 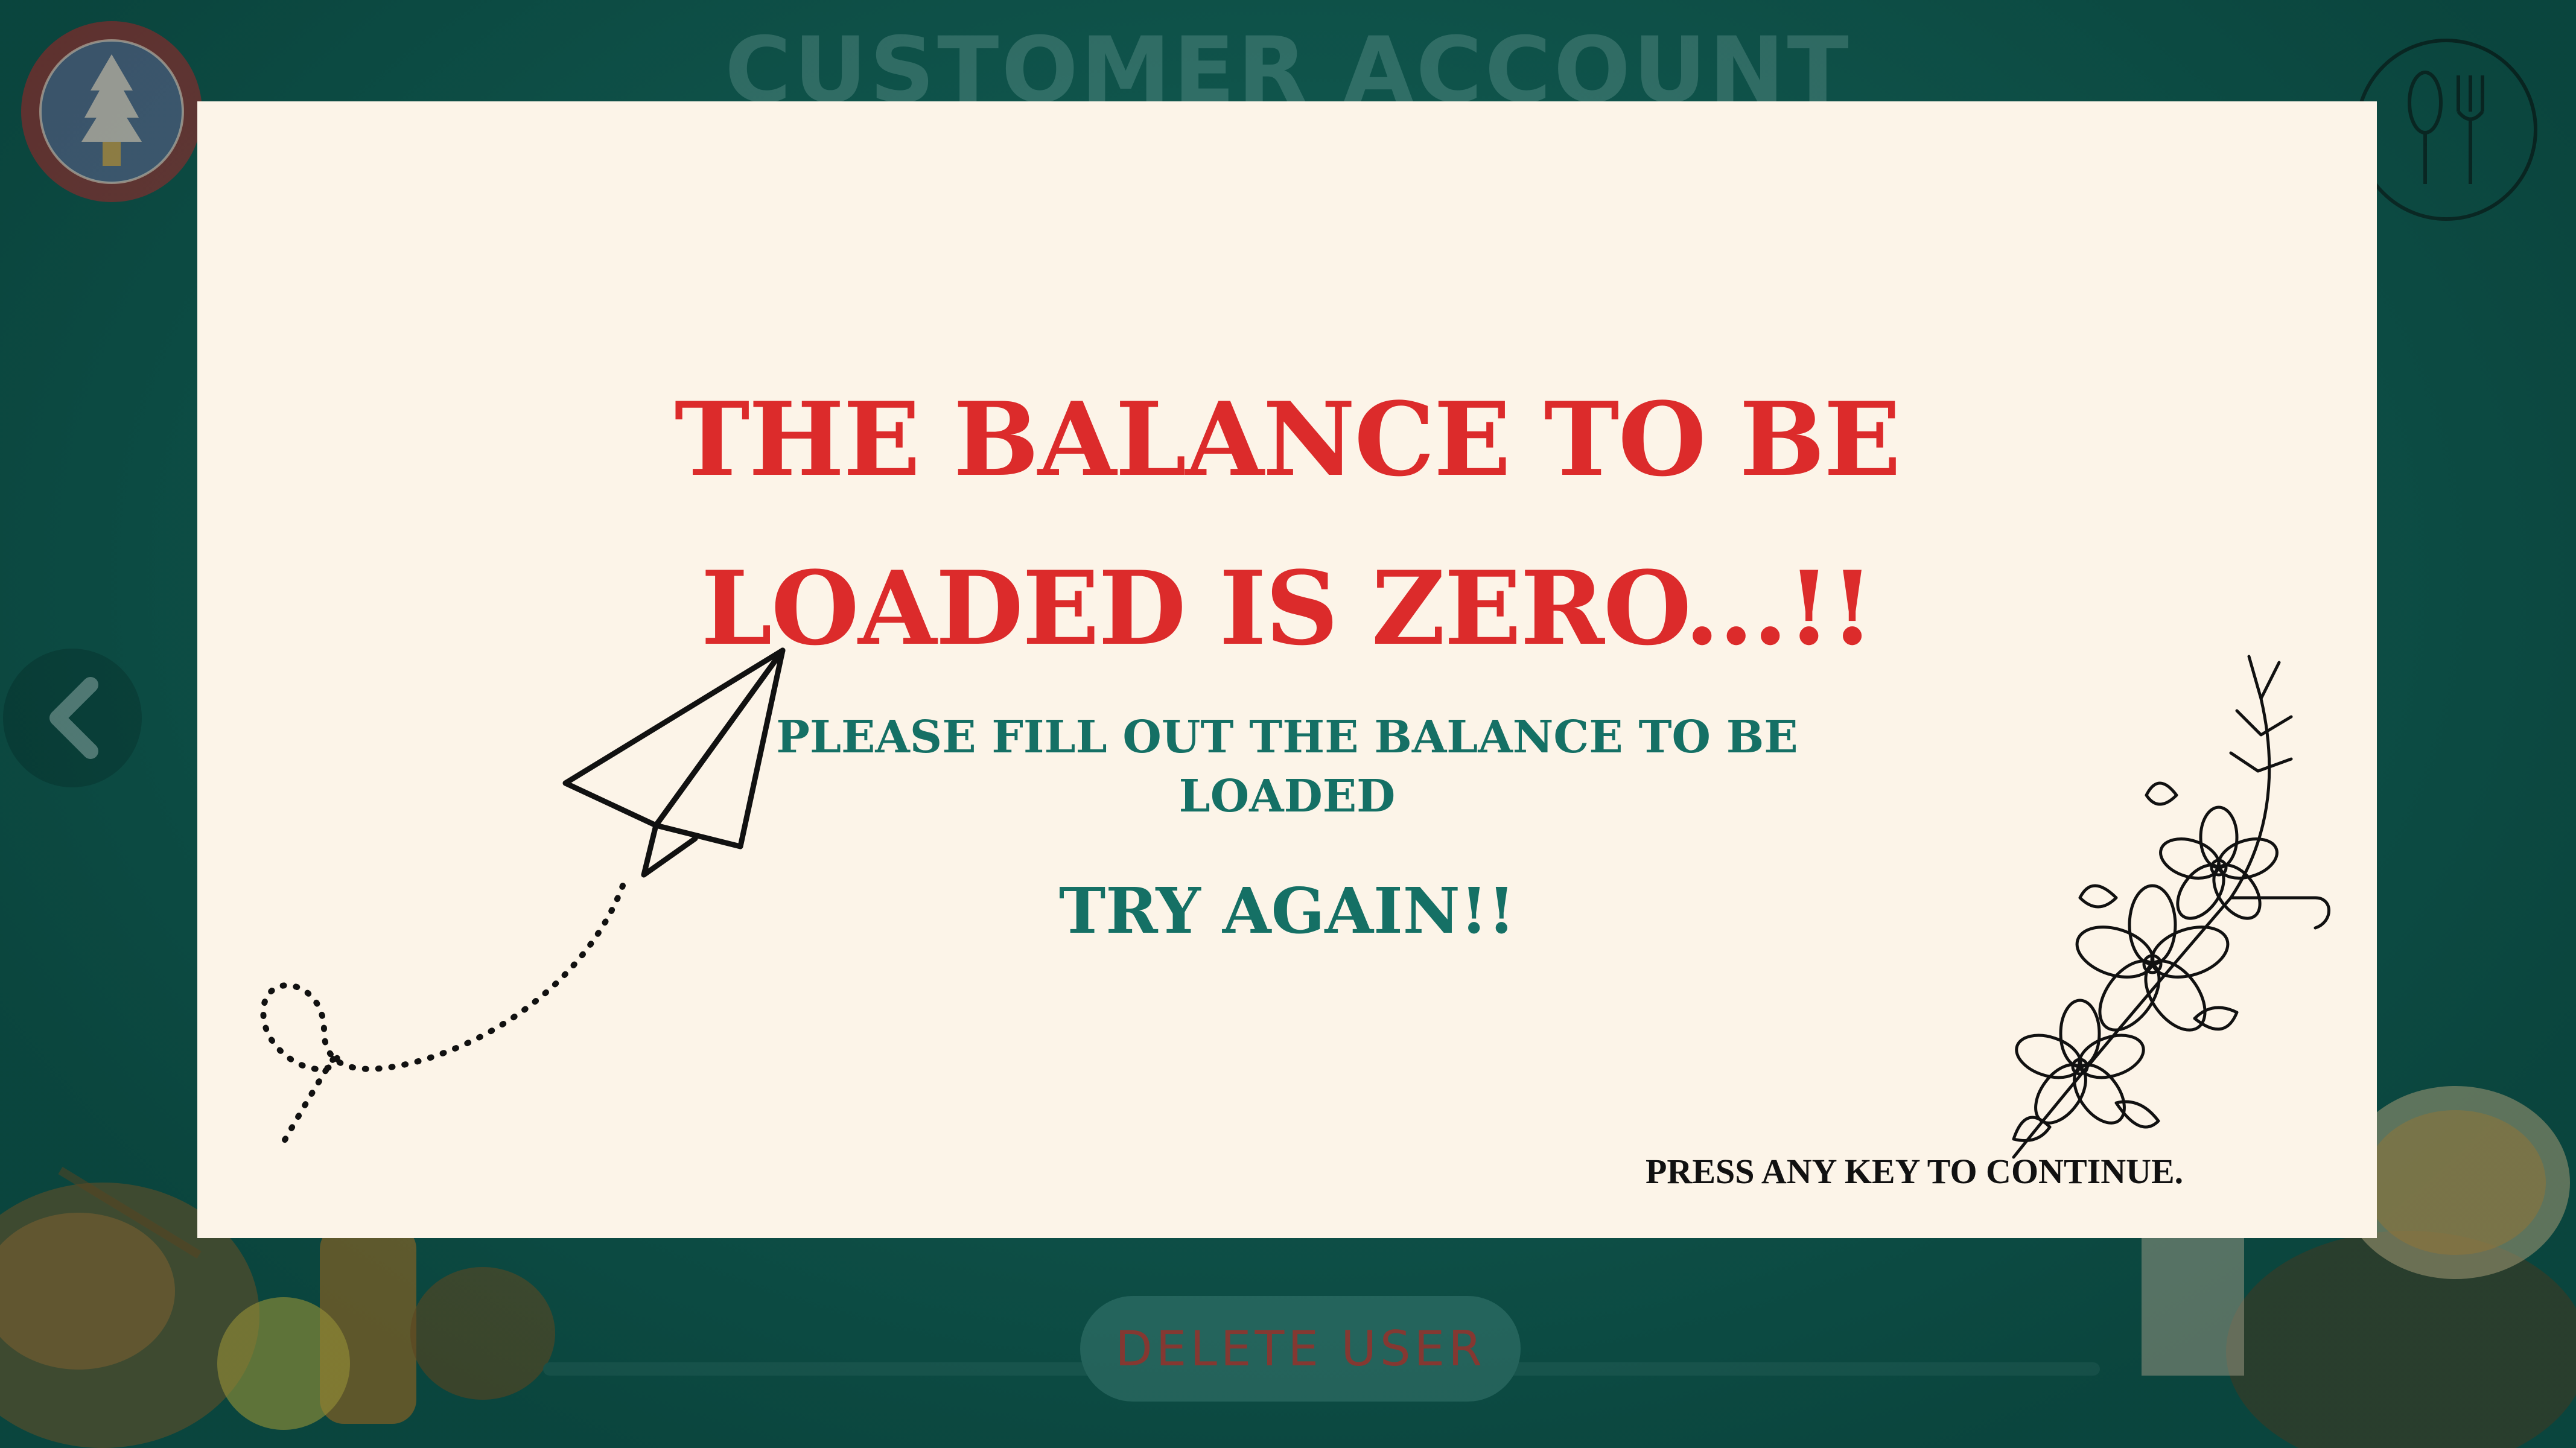 What do you see at coordinates (2171, 907) in the screenshot?
I see `flower-illustration` at bounding box center [2171, 907].